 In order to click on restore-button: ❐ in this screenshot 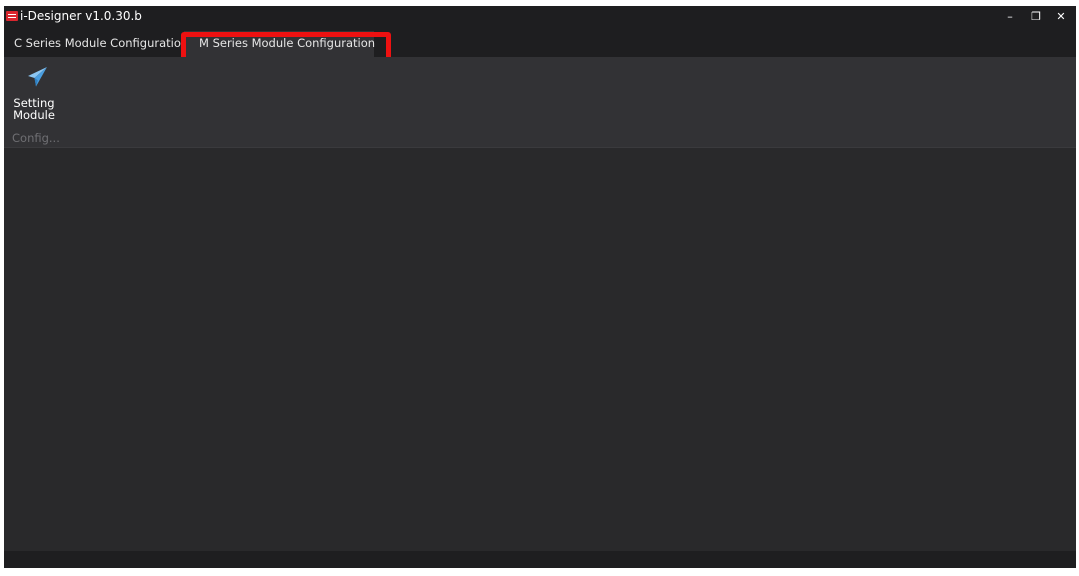, I will do `click(1036, 16)`.